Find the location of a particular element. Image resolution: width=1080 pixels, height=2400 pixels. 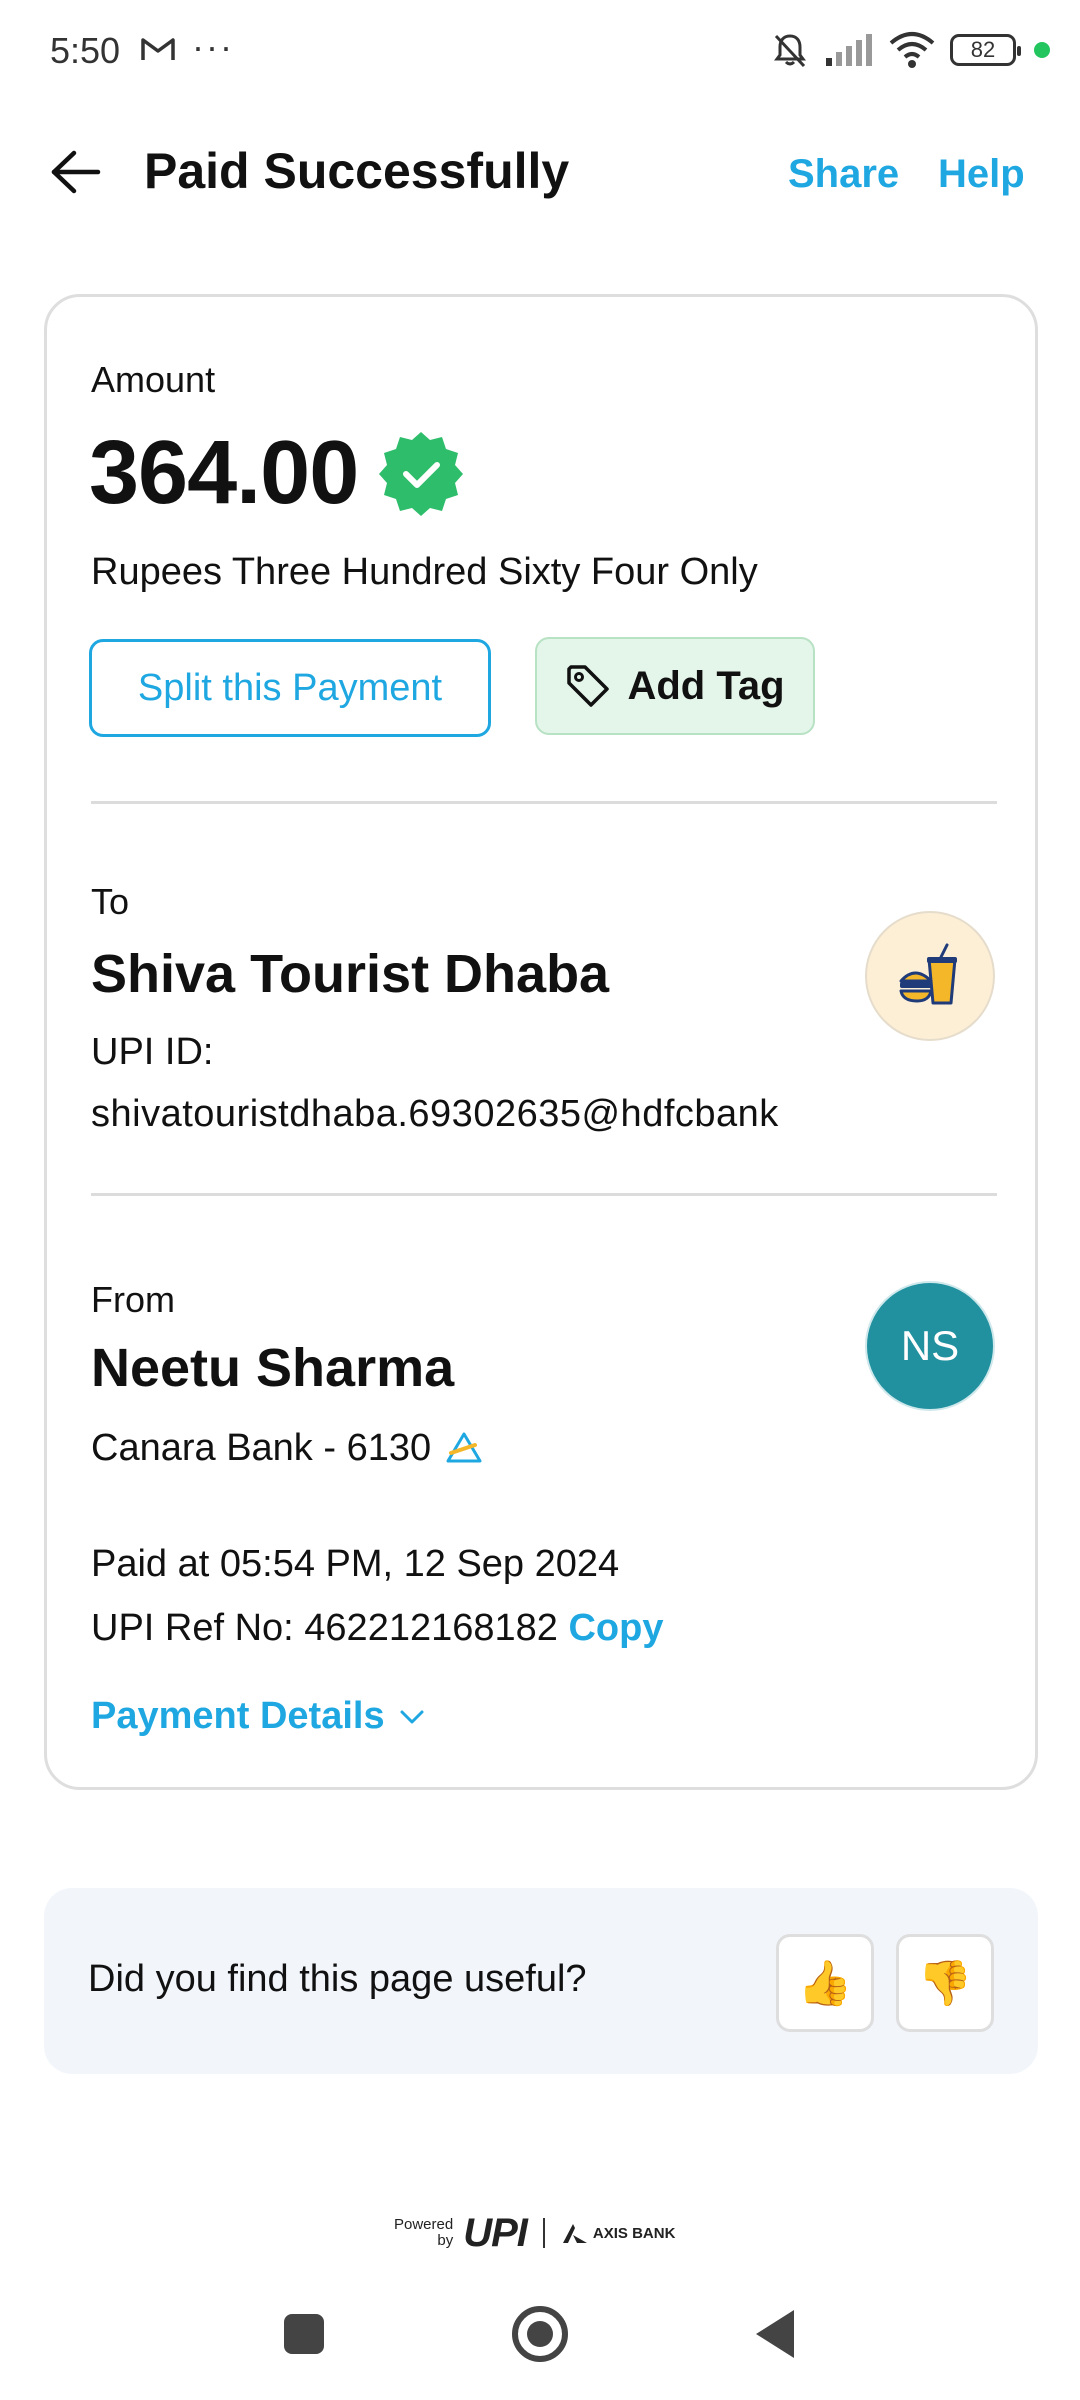

status-bar: 5:50 ··· 82 is located at coordinates (540, 50).